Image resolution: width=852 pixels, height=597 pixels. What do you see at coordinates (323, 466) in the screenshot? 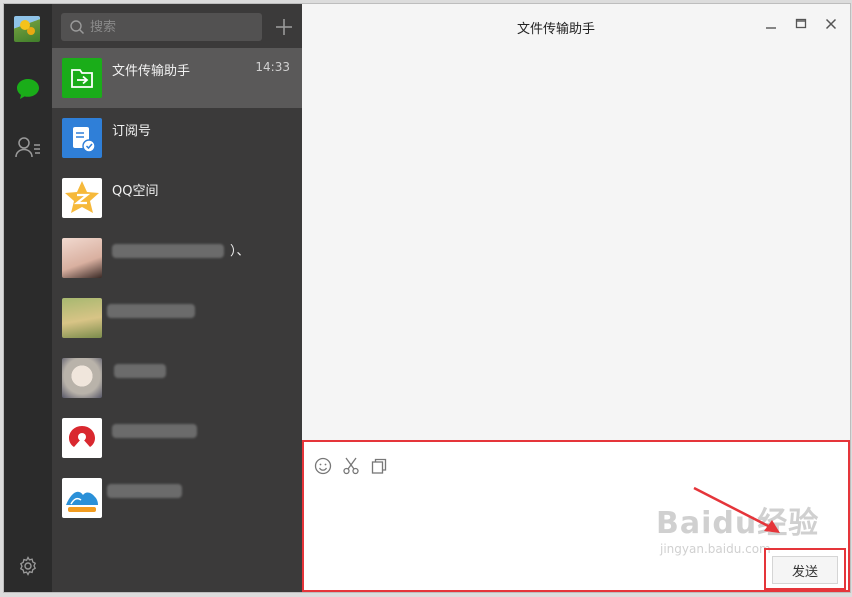
I see `emoji-icon` at bounding box center [323, 466].